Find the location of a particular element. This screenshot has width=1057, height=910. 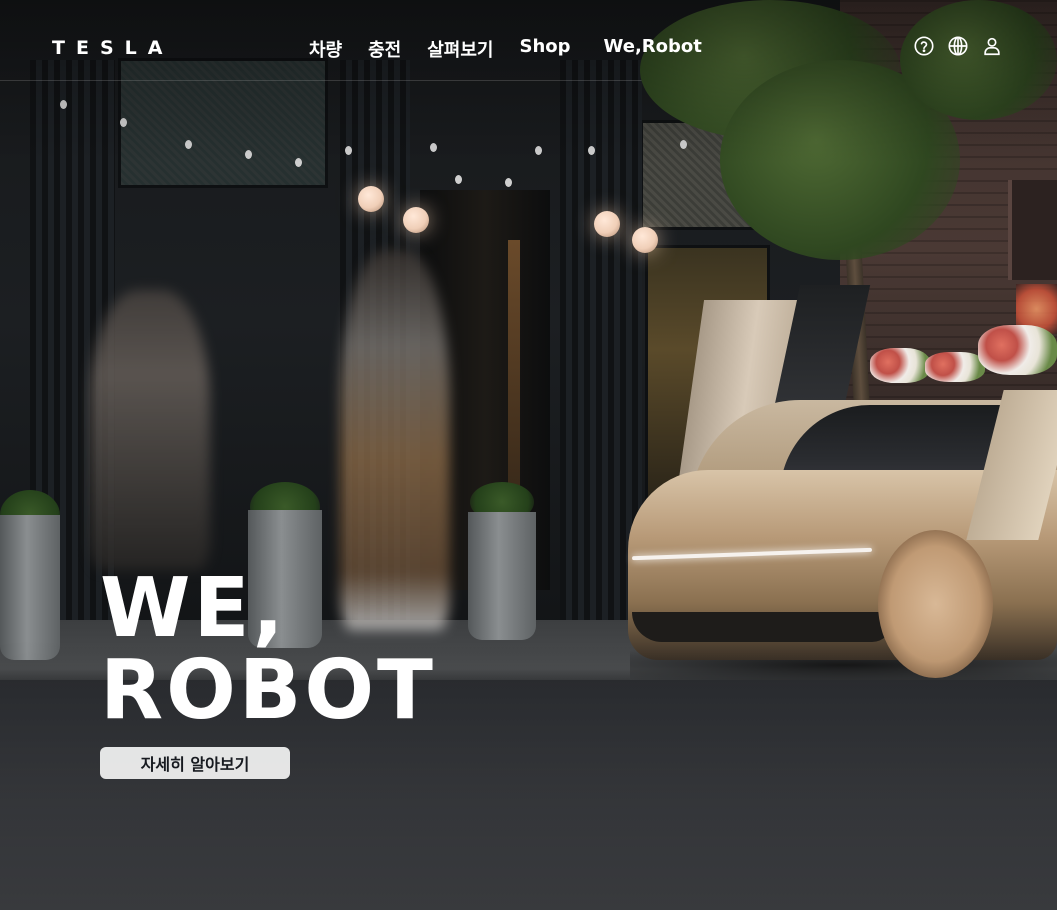

headline-line-2: ROBOT is located at coordinates (268, 690).